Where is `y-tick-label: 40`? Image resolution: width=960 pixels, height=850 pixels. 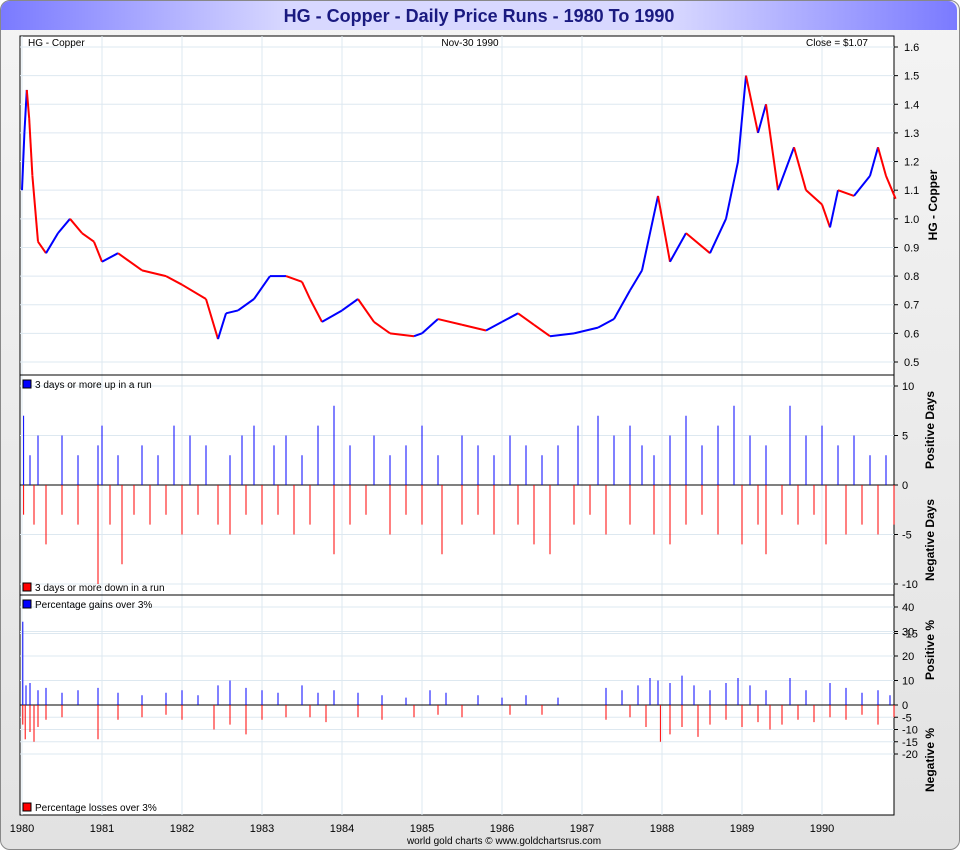
y-tick-label: 40 is located at coordinates (908, 608).